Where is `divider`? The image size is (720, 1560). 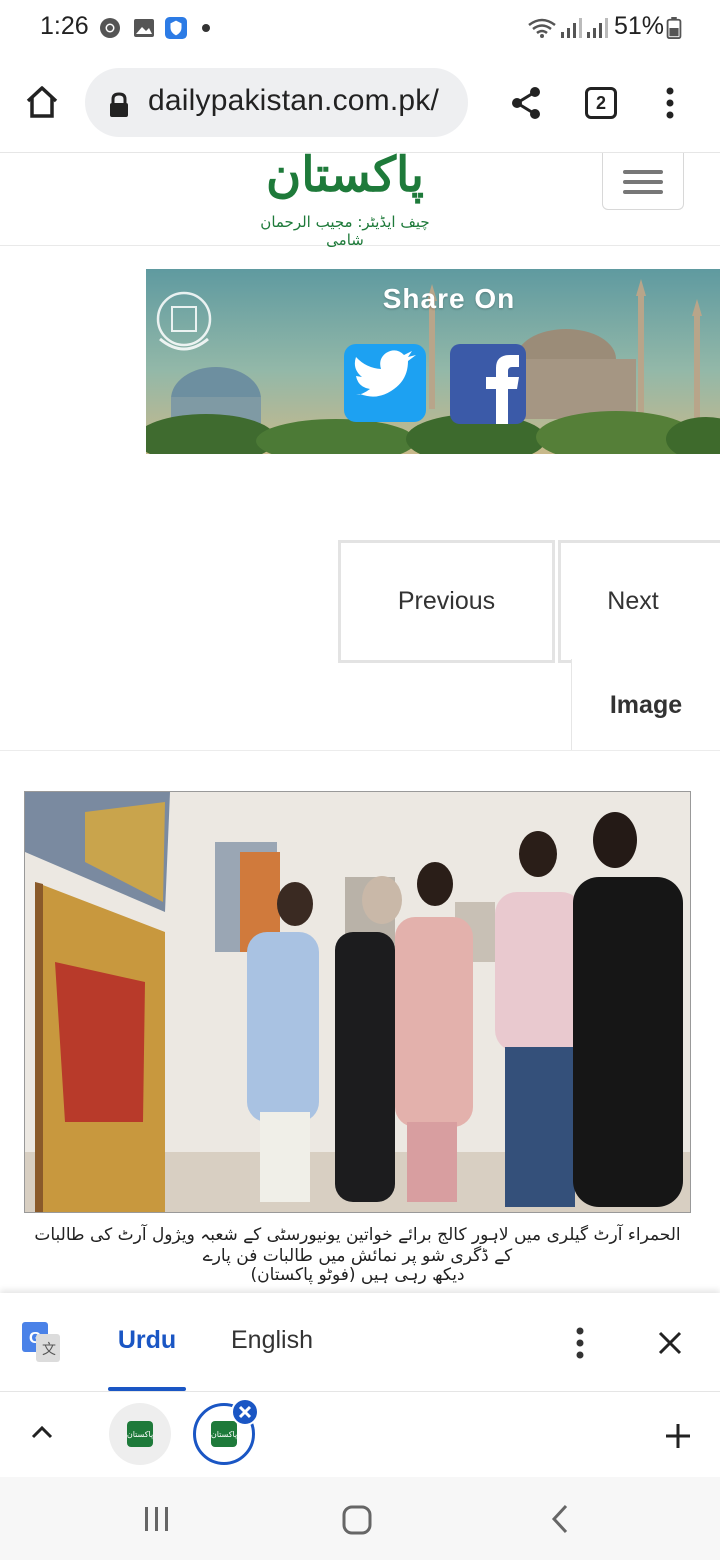
divider is located at coordinates (360, 750).